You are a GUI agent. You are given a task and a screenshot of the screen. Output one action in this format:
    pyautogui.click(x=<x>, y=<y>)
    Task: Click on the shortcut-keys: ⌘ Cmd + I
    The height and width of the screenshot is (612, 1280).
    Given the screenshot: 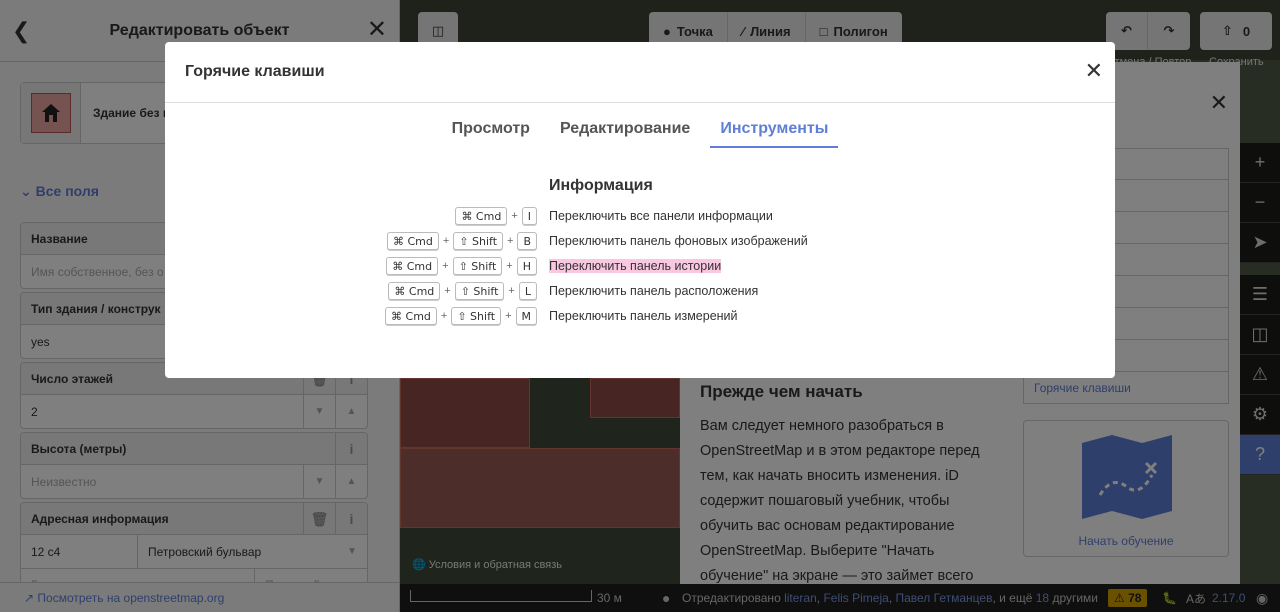 What is the action you would take?
    pyautogui.click(x=496, y=216)
    